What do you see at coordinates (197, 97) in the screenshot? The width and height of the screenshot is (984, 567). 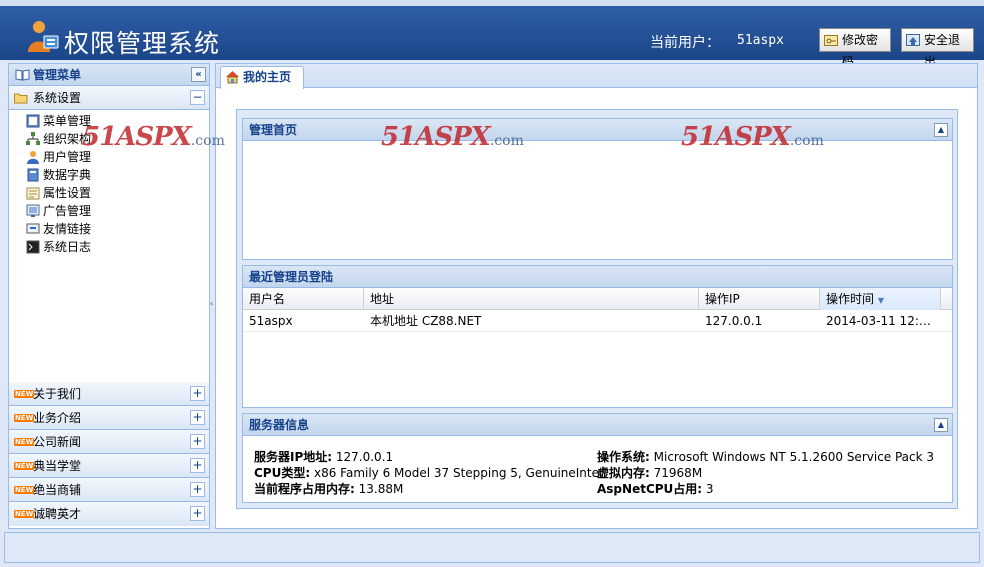 I see `accordion-collapse-button: −` at bounding box center [197, 97].